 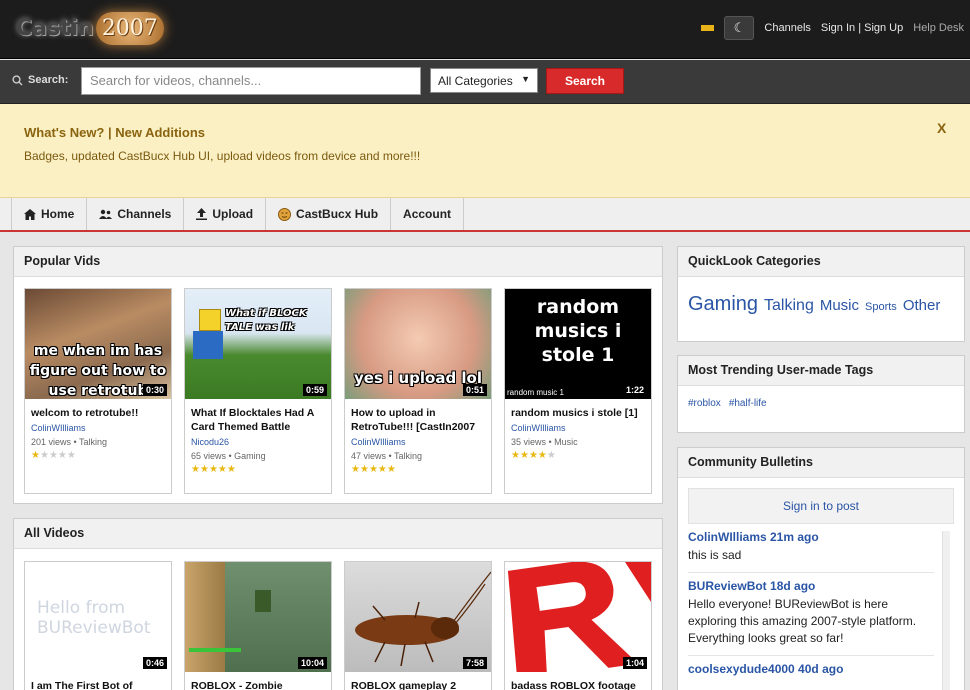 What do you see at coordinates (202, 214) in the screenshot?
I see `upload-icon` at bounding box center [202, 214].